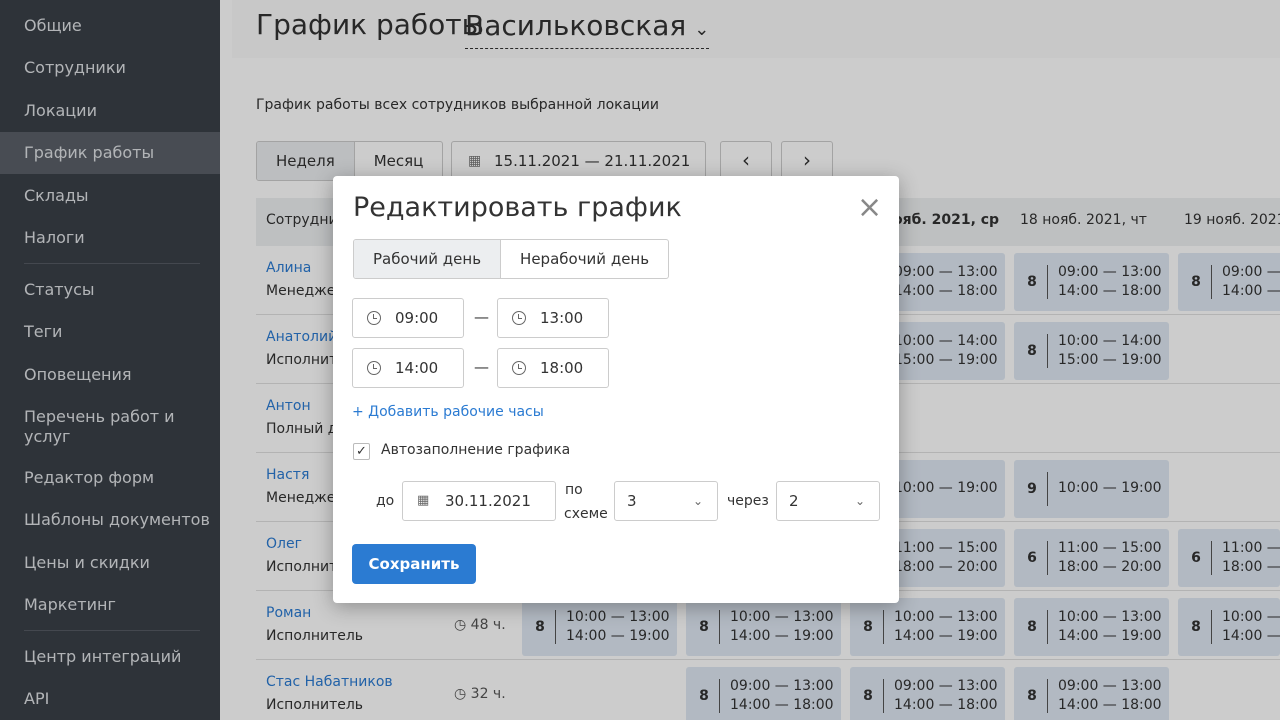 The image size is (1280, 720). I want to click on close-icon: ×, so click(869, 208).